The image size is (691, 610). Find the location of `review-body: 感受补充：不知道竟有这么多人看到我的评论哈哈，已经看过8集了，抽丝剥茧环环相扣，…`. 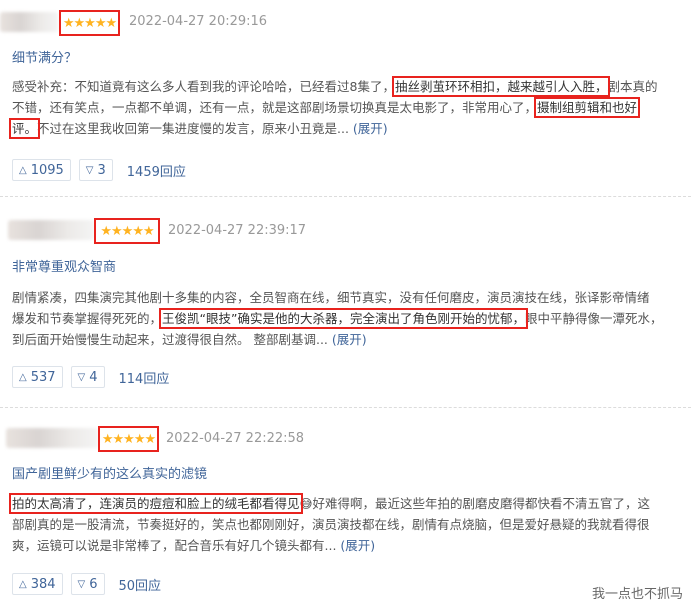

review-body: 感受补充：不知道竟有这么多人看到我的评论哈哈，已经看过8集了，抽丝剥茧环环相扣，… is located at coordinates (346, 107).